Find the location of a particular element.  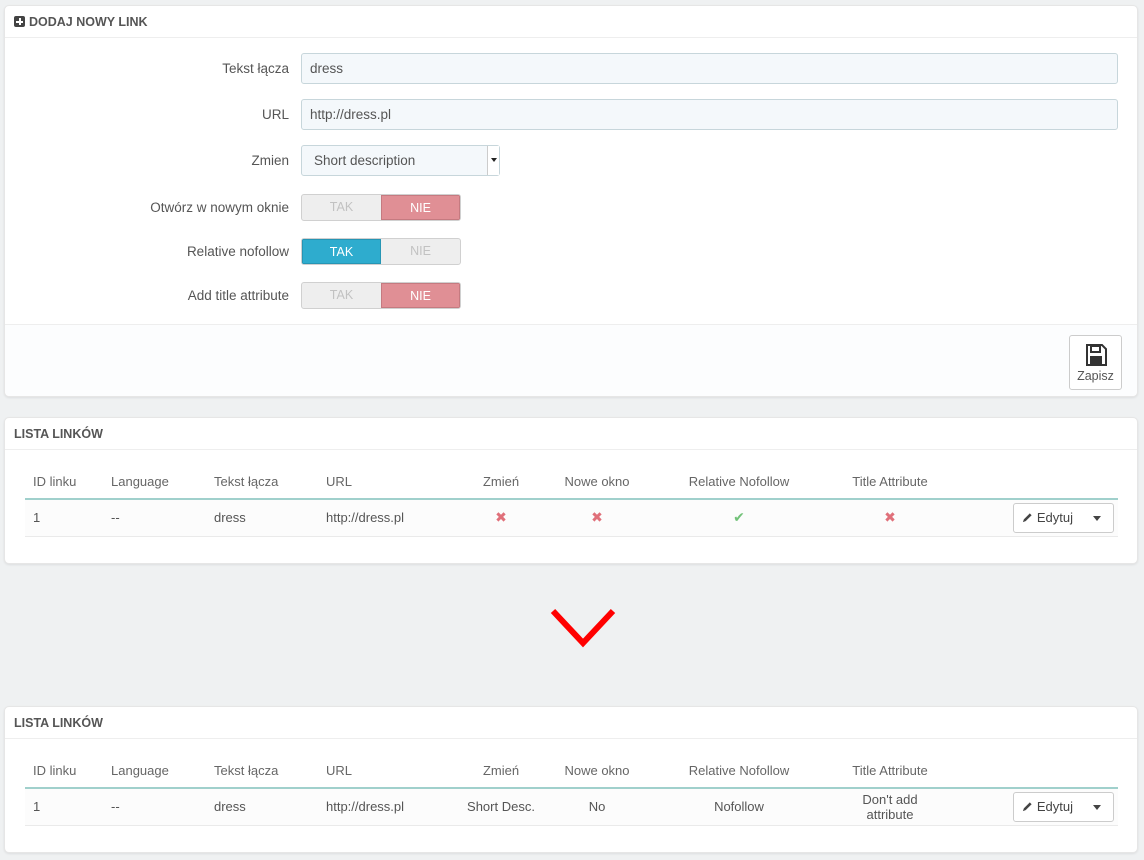

new-window-no: NIE is located at coordinates (420, 207).